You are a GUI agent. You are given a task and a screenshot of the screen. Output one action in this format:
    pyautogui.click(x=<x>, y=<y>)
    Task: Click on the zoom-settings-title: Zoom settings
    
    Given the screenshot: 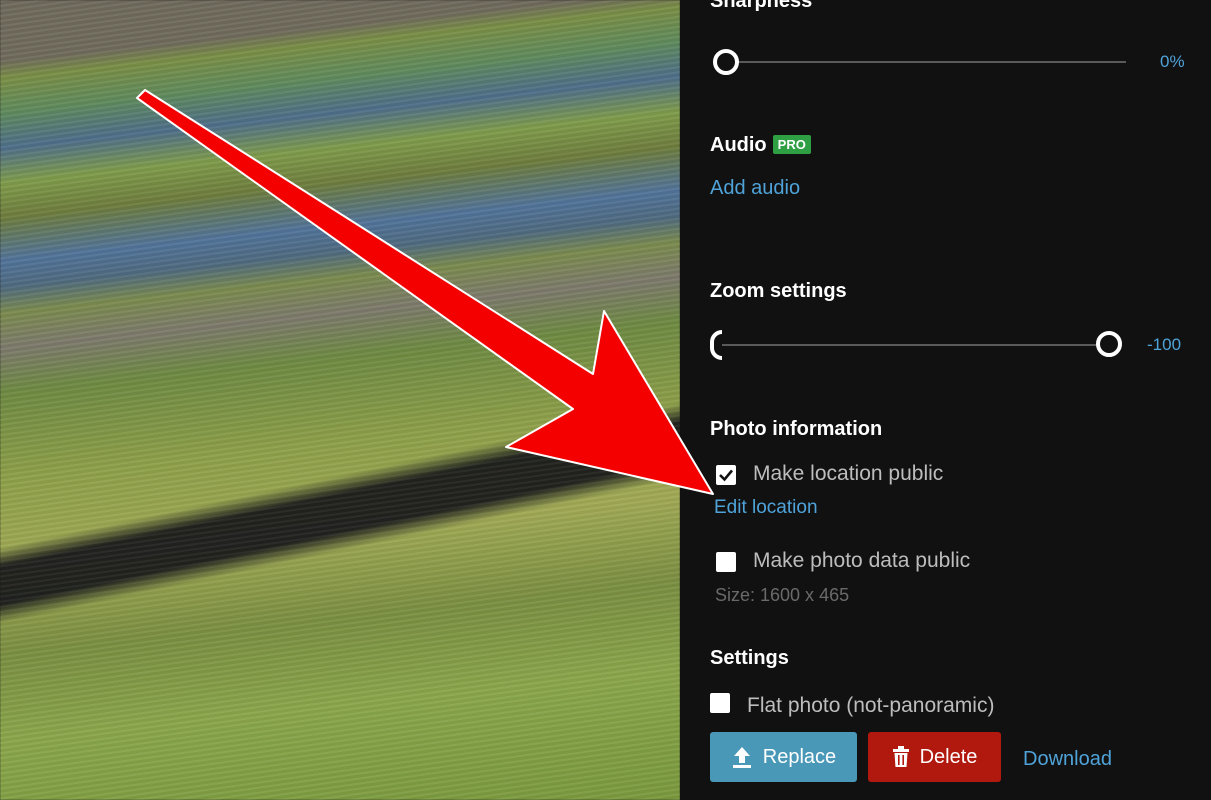 What is the action you would take?
    pyautogui.click(x=778, y=291)
    